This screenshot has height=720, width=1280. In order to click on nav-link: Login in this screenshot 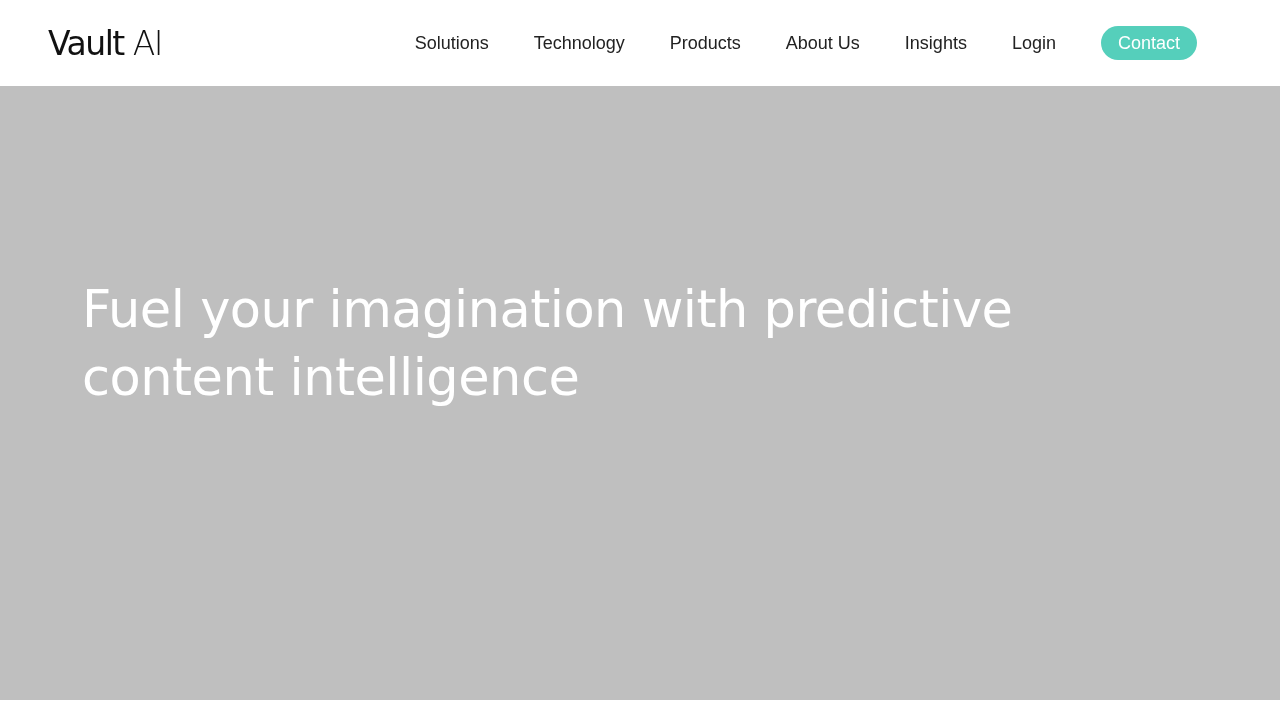, I will do `click(1033, 43)`.